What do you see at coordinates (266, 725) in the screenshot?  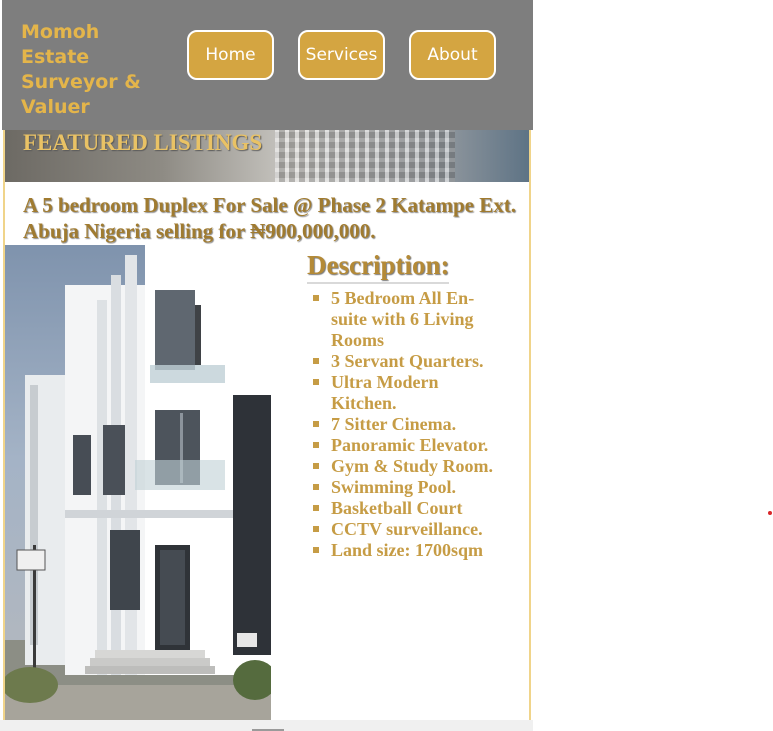 I see `horizontal-scrollbar` at bounding box center [266, 725].